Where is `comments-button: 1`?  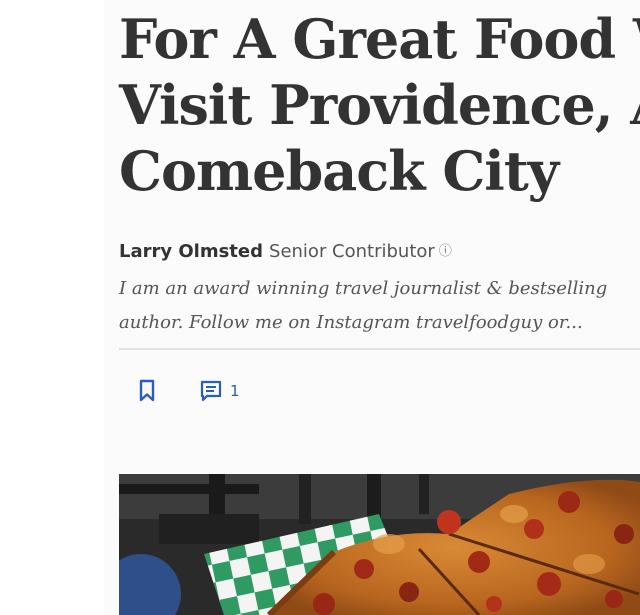
comments-button: 1 is located at coordinates (220, 391).